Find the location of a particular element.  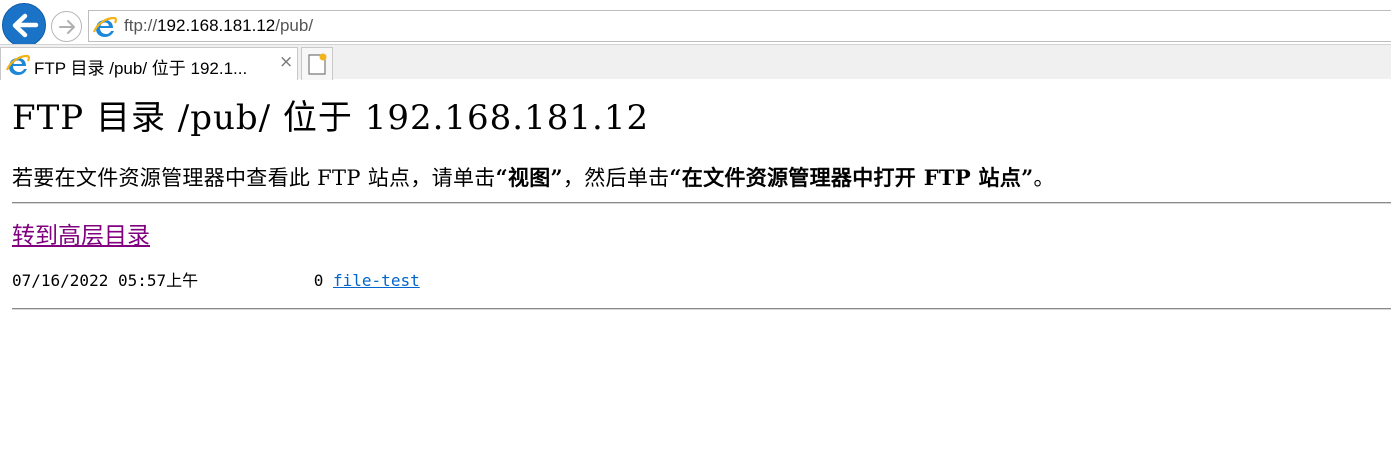

address-scheme: ftp:// is located at coordinates (141, 25).